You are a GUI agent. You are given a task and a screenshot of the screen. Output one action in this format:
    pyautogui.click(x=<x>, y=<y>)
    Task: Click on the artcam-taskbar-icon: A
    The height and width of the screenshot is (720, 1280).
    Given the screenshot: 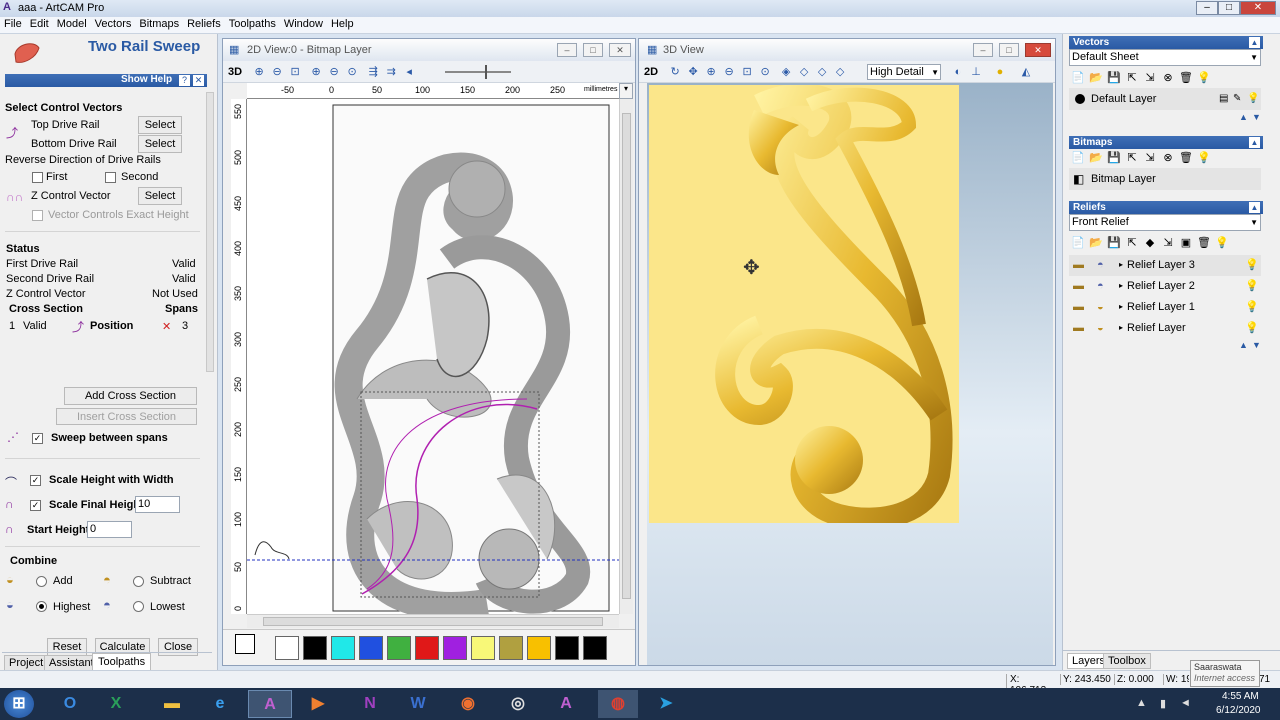 What is the action you would take?
    pyautogui.click(x=270, y=704)
    